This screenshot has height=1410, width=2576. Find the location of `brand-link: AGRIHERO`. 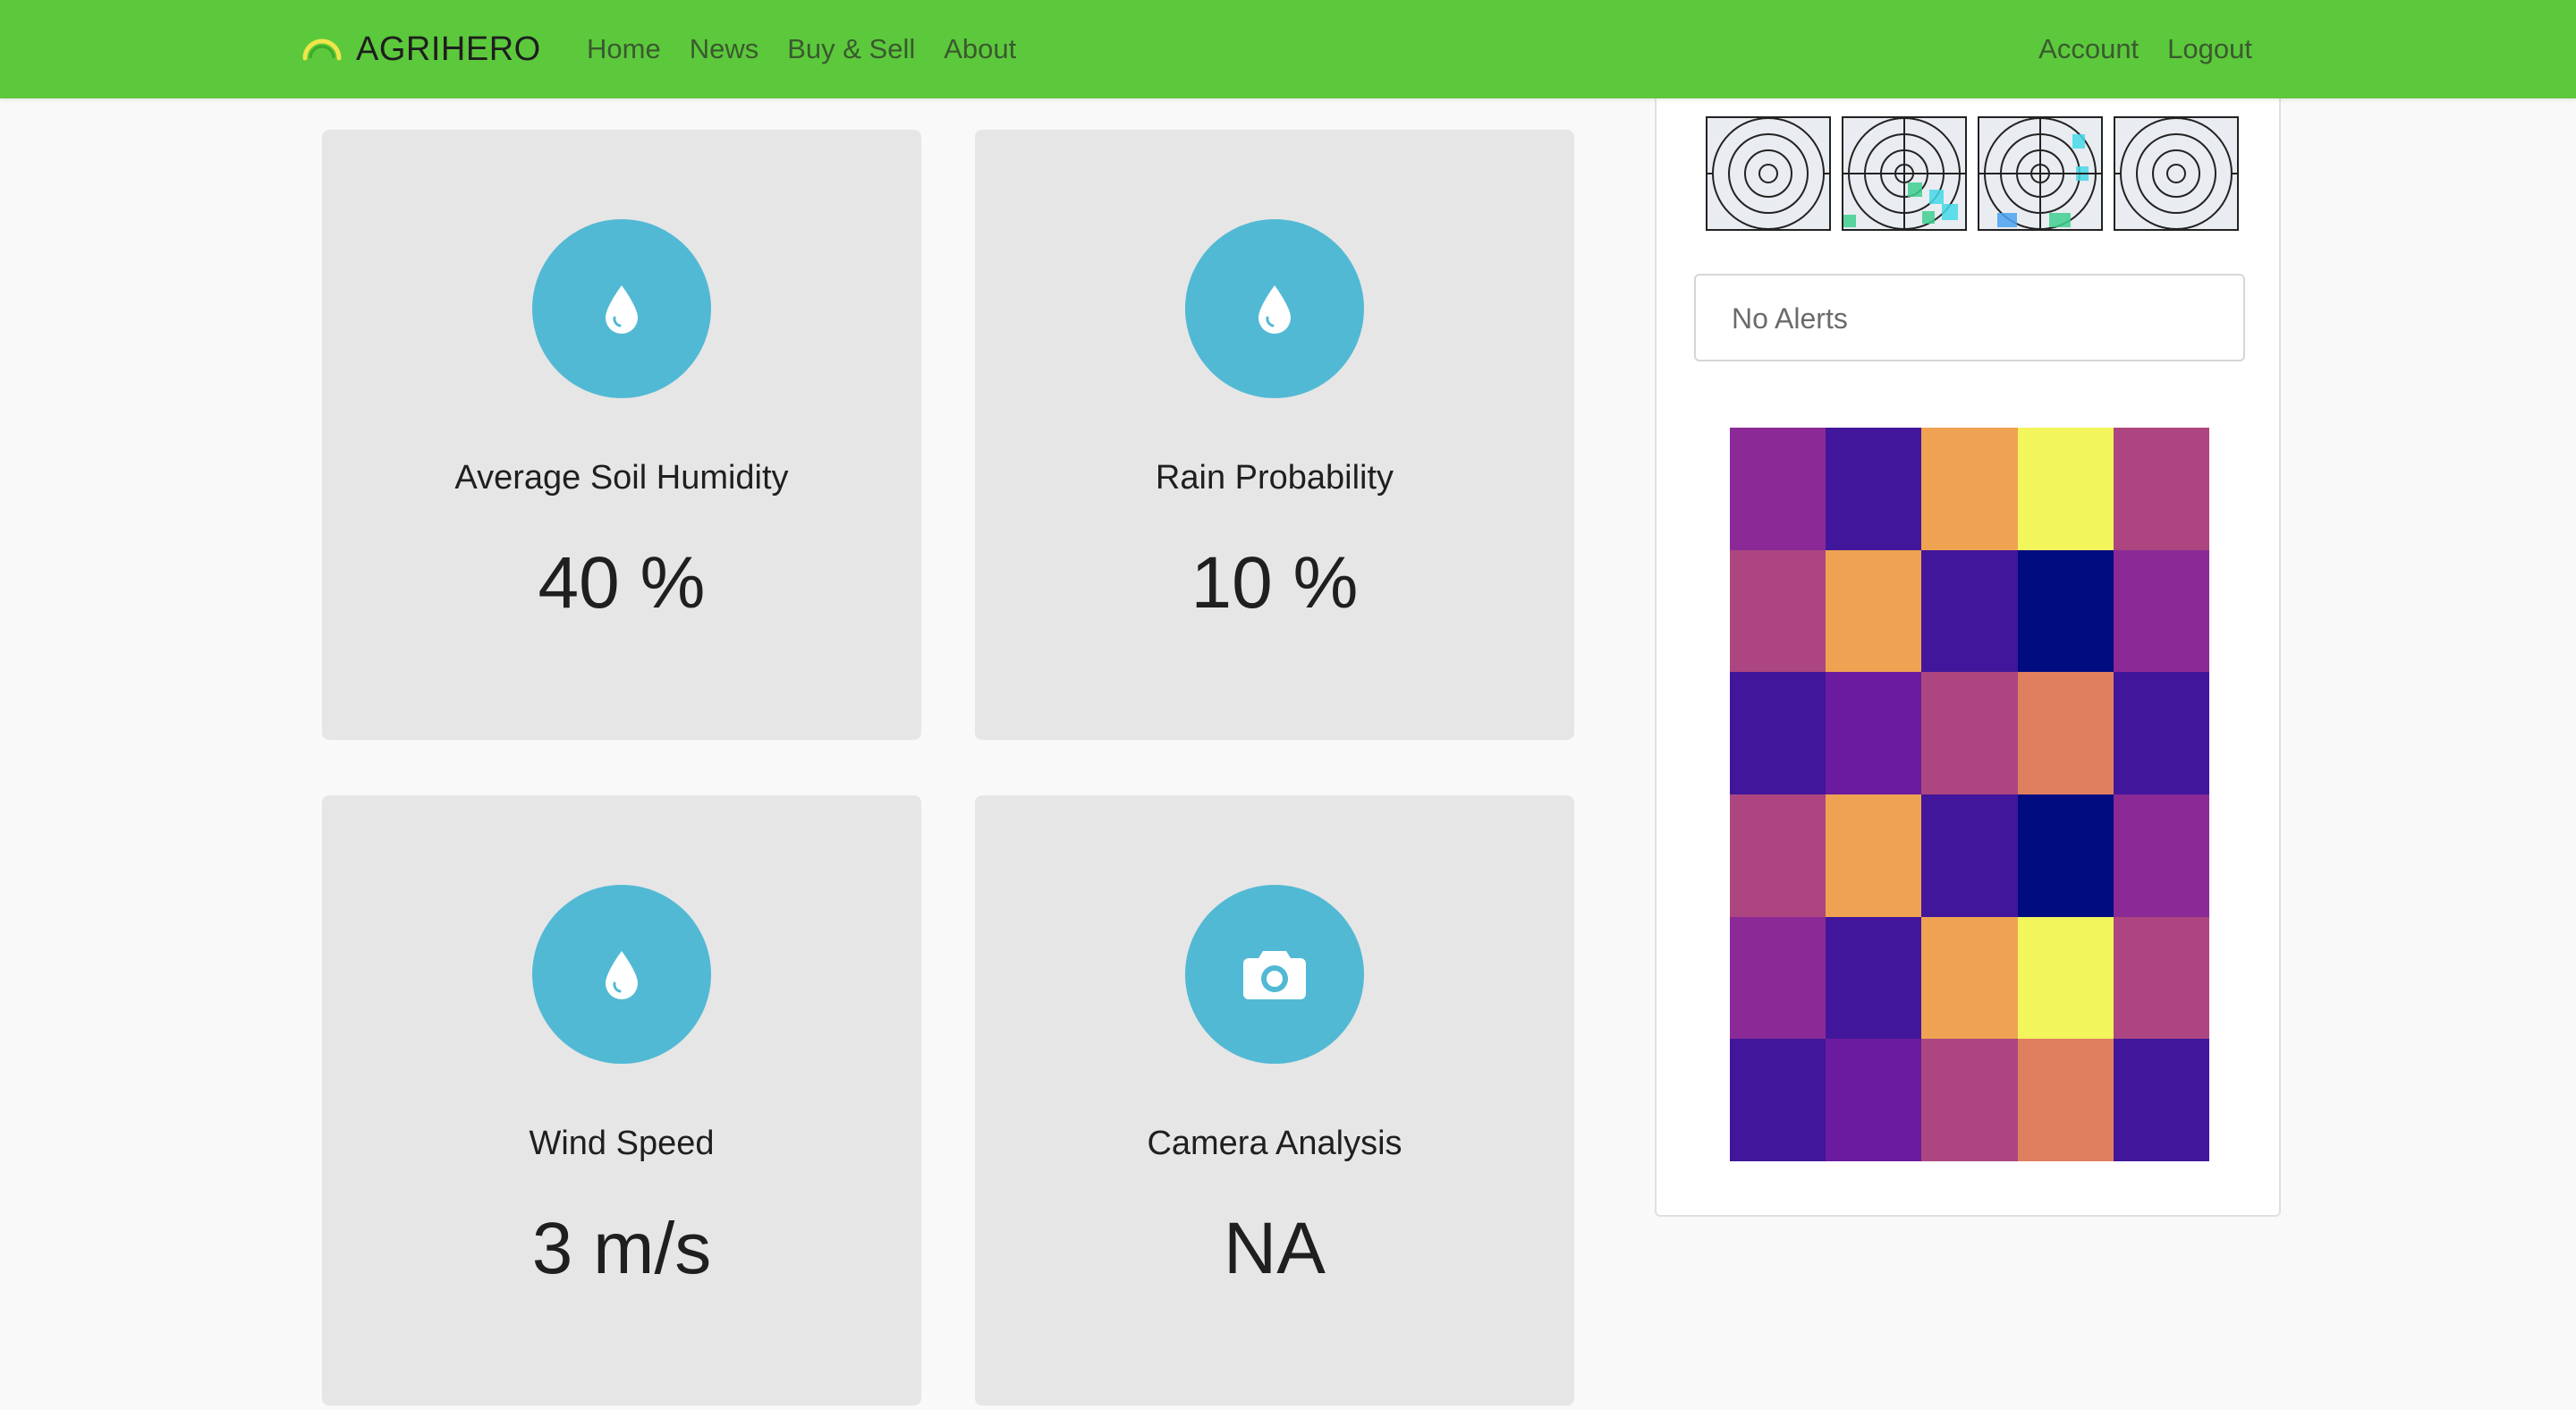

brand-link: AGRIHERO is located at coordinates (421, 49).